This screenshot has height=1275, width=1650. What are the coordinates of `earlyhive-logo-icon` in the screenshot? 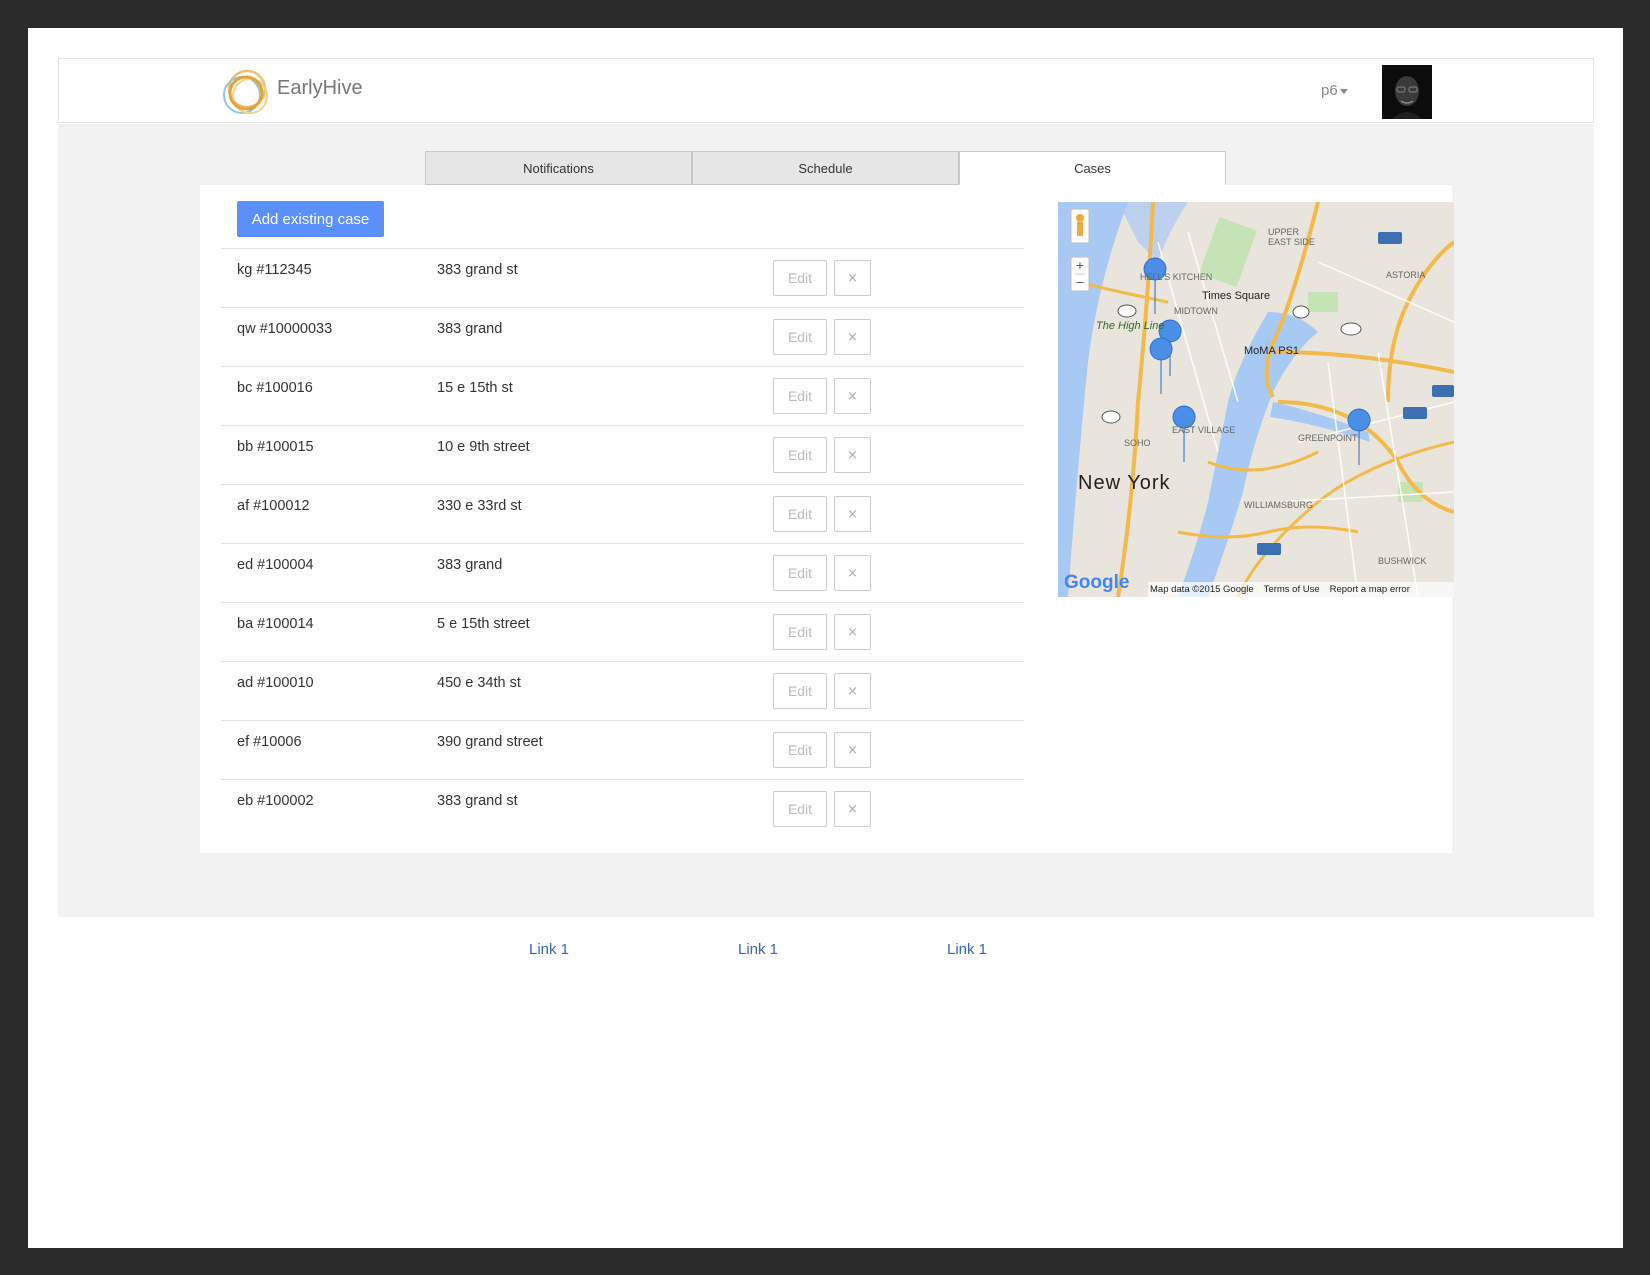 It's located at (245, 91).